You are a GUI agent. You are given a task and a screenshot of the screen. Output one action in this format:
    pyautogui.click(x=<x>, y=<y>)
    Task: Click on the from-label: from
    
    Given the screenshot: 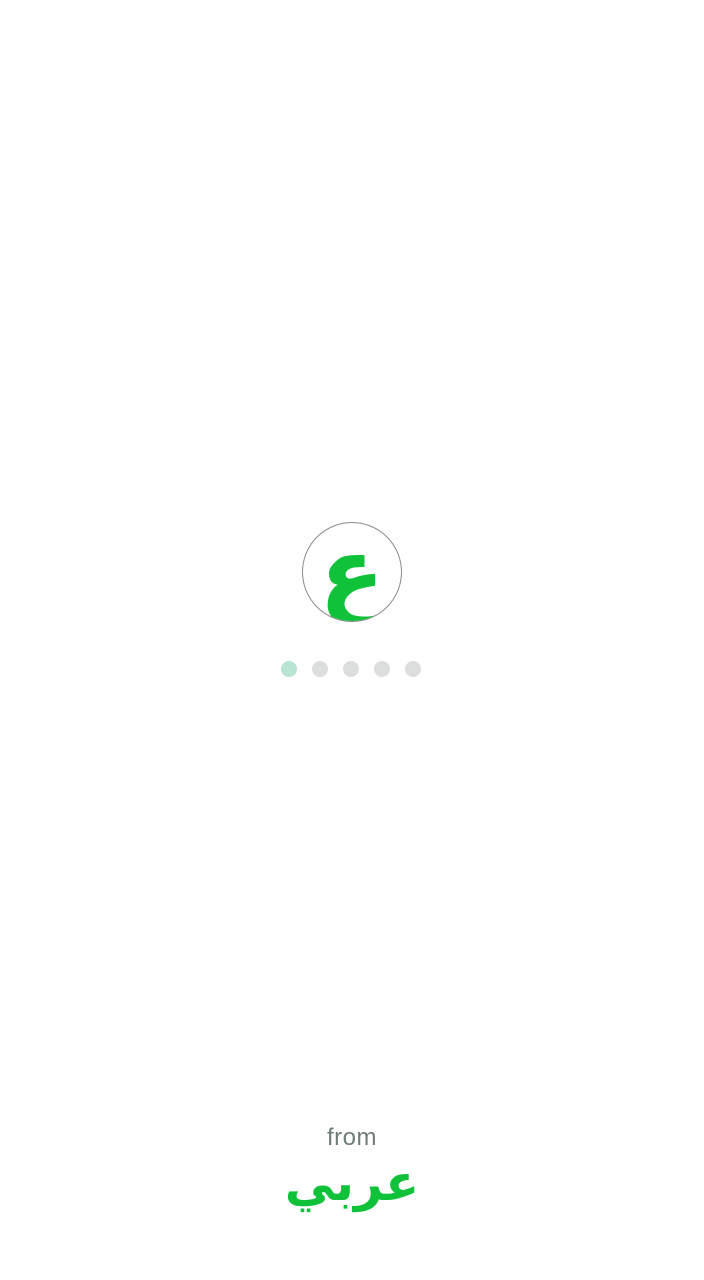 What is the action you would take?
    pyautogui.click(x=352, y=1137)
    